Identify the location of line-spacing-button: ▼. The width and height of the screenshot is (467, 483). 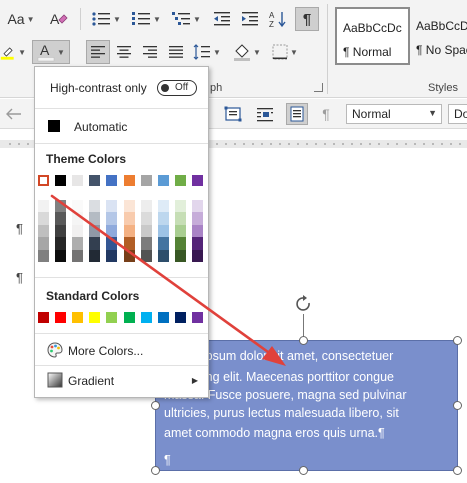
(207, 52).